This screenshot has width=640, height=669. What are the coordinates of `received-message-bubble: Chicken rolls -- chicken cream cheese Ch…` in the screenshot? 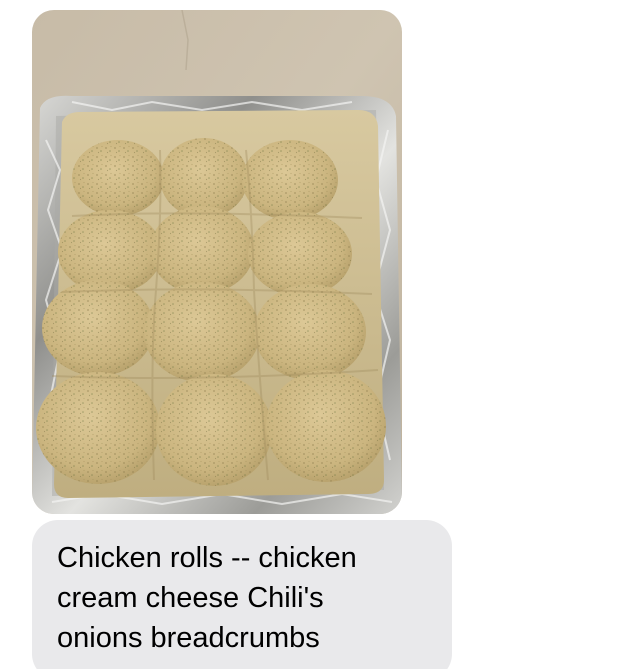 It's located at (242, 594).